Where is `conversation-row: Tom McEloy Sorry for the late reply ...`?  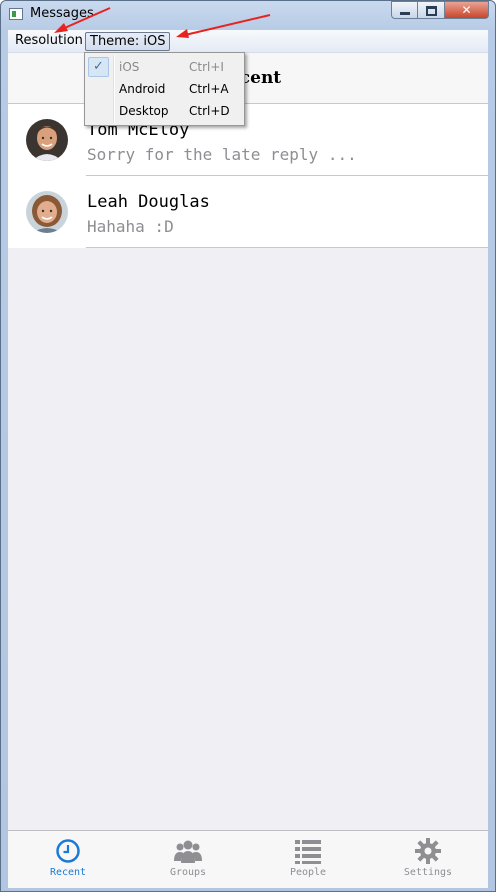 conversation-row: Tom McEloy Sorry for the late reply ... is located at coordinates (248, 139).